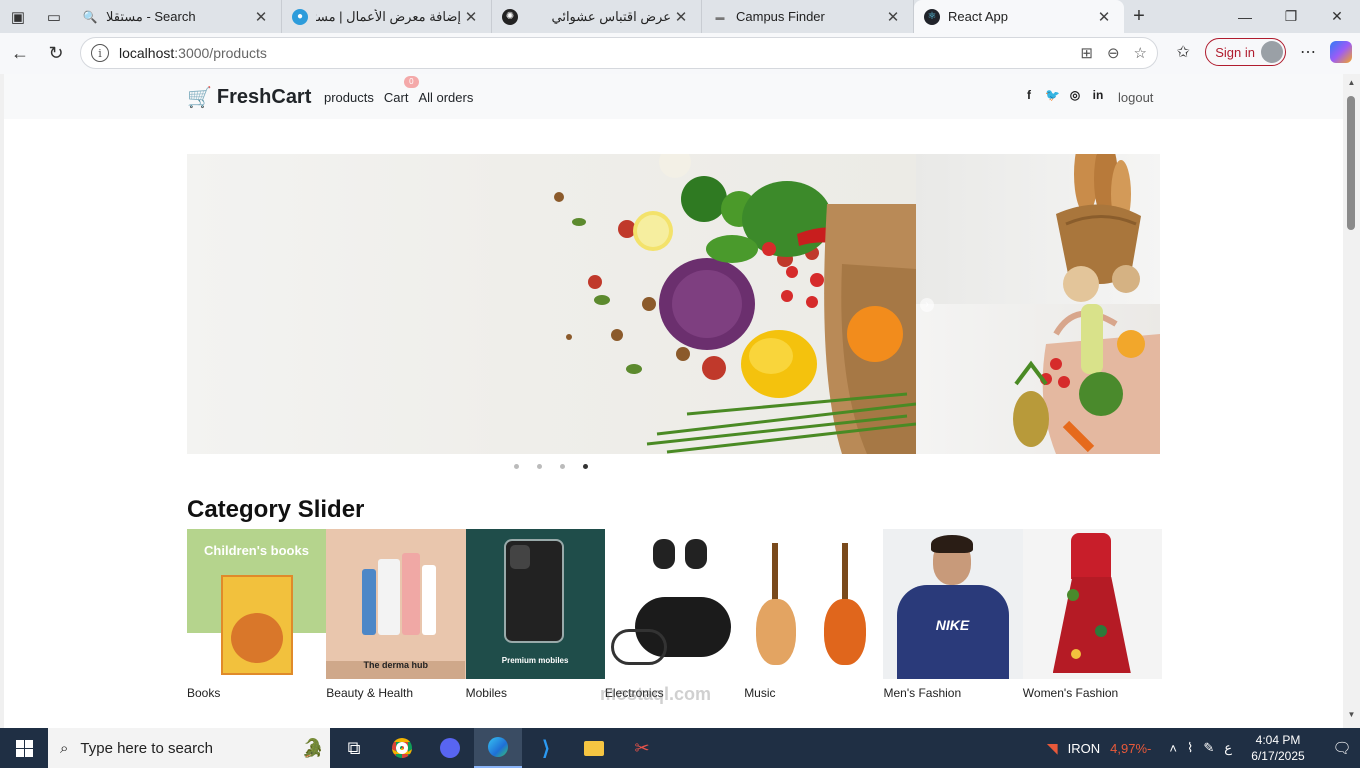 Image resolution: width=1360 pixels, height=768 pixels. What do you see at coordinates (932, 16) in the screenshot?
I see `react-icon: ⚛` at bounding box center [932, 16].